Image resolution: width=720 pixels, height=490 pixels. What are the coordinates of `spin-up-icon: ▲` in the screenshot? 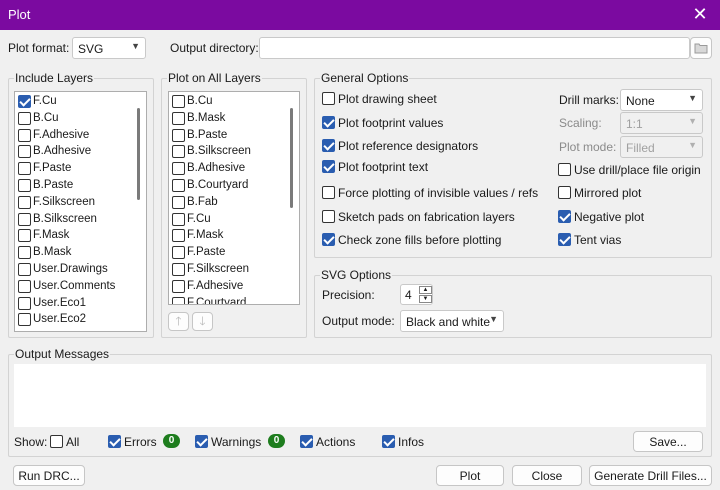 It's located at (425, 290).